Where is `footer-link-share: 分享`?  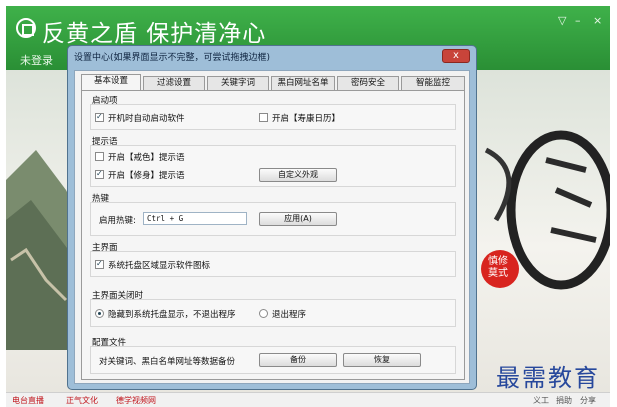
footer-link-share: 分享 is located at coordinates (588, 400).